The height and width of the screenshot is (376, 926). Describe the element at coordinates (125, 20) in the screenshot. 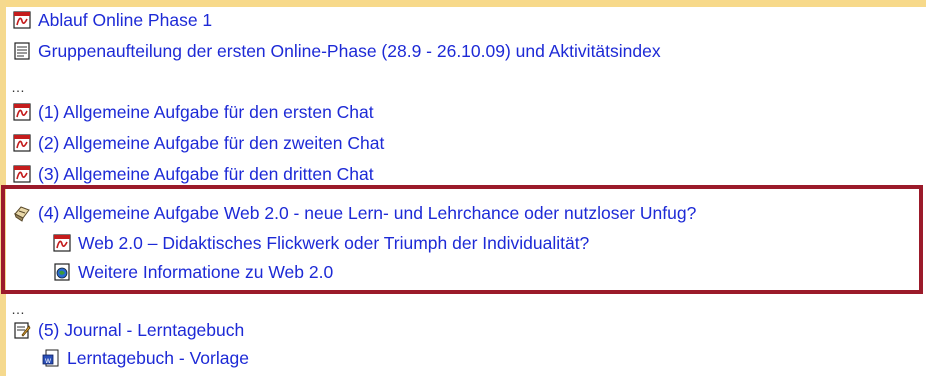

I see `resource-link: Ablauf Online Phase 1` at that location.